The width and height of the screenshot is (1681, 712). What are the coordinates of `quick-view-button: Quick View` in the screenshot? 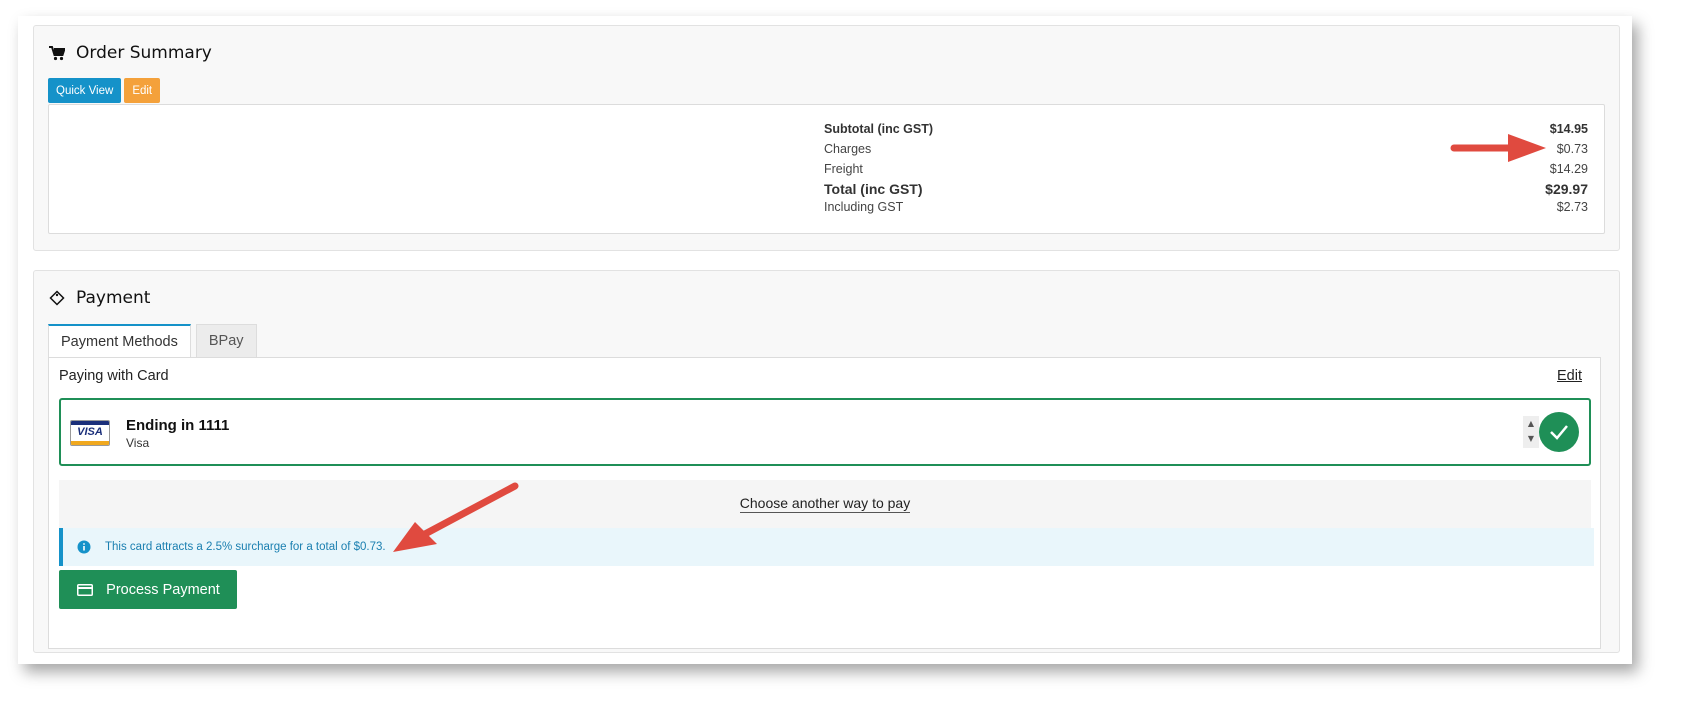 It's located at (85, 90).